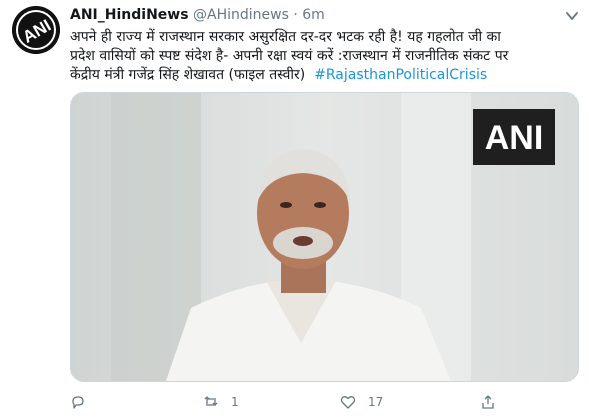  I want to click on author-handle: @AHindinews, so click(241, 15).